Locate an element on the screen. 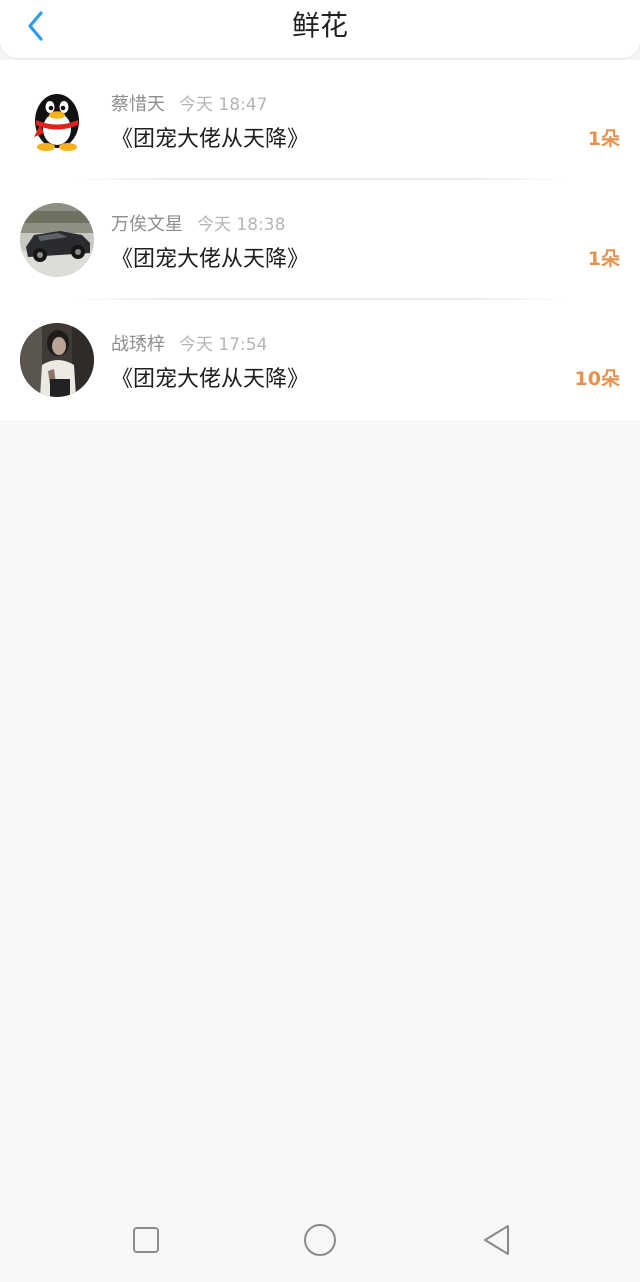 Image resolution: width=640 pixels, height=1282 pixels. list-item: 战琇梓 今天 17:54 《团宠大佬从天降》 10朵 is located at coordinates (320, 360).